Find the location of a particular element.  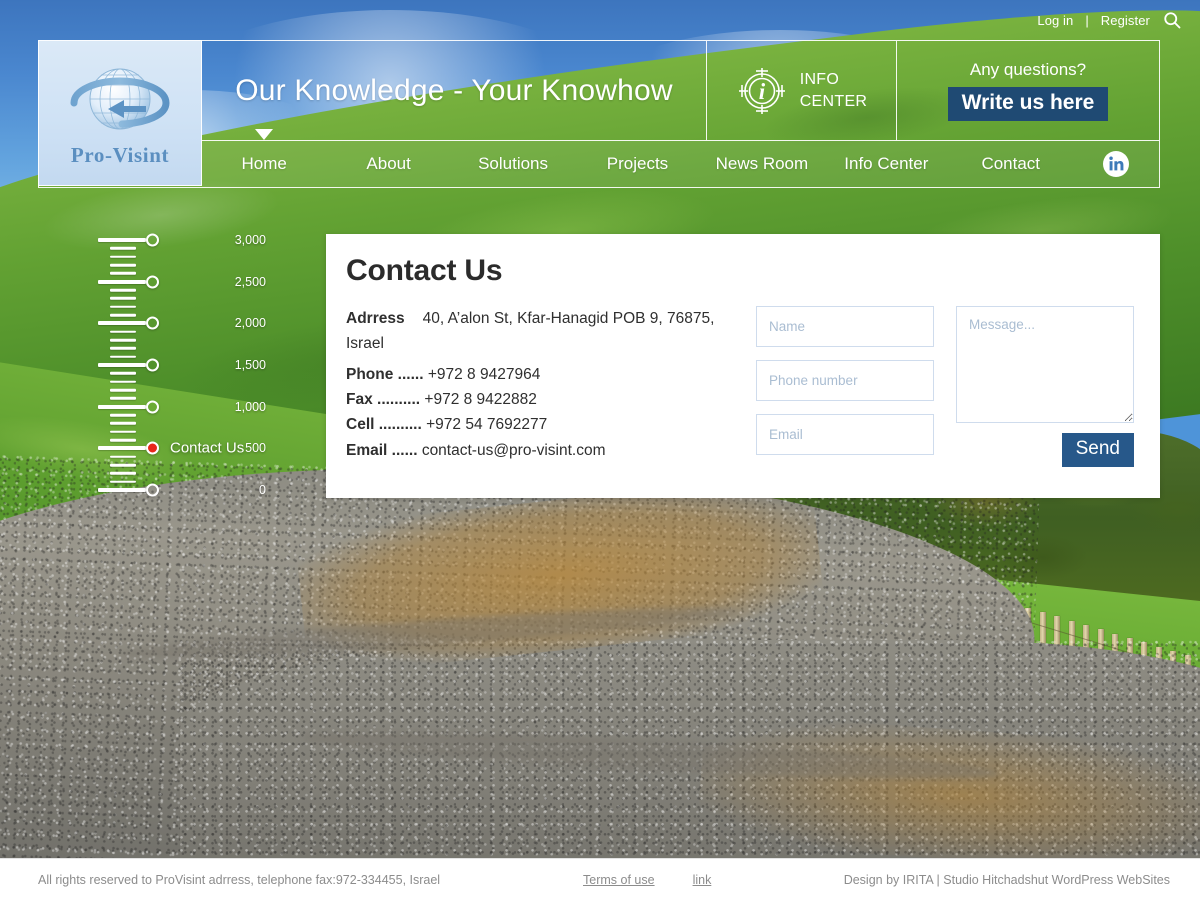

detail-value: +972 54 7692277 is located at coordinates (487, 425).